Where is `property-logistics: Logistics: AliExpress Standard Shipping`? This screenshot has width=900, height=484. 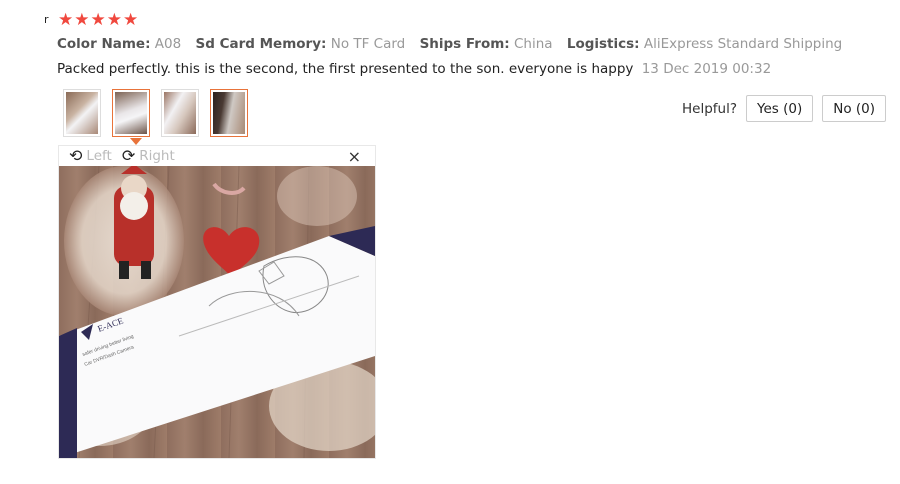 property-logistics: Logistics: AliExpress Standard Shipping is located at coordinates (704, 44).